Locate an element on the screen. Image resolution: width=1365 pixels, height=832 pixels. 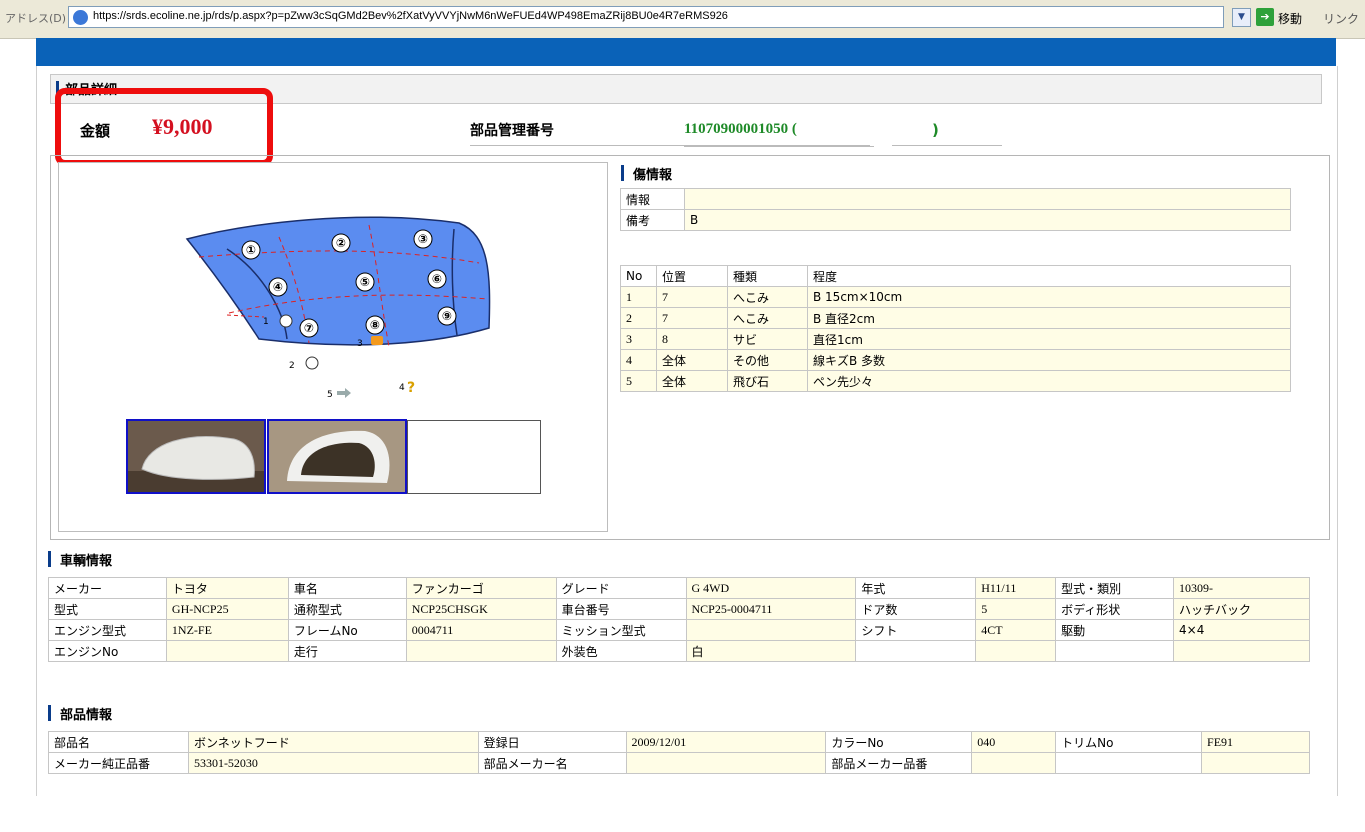
table-cell: その他 is located at coordinates (767, 360).